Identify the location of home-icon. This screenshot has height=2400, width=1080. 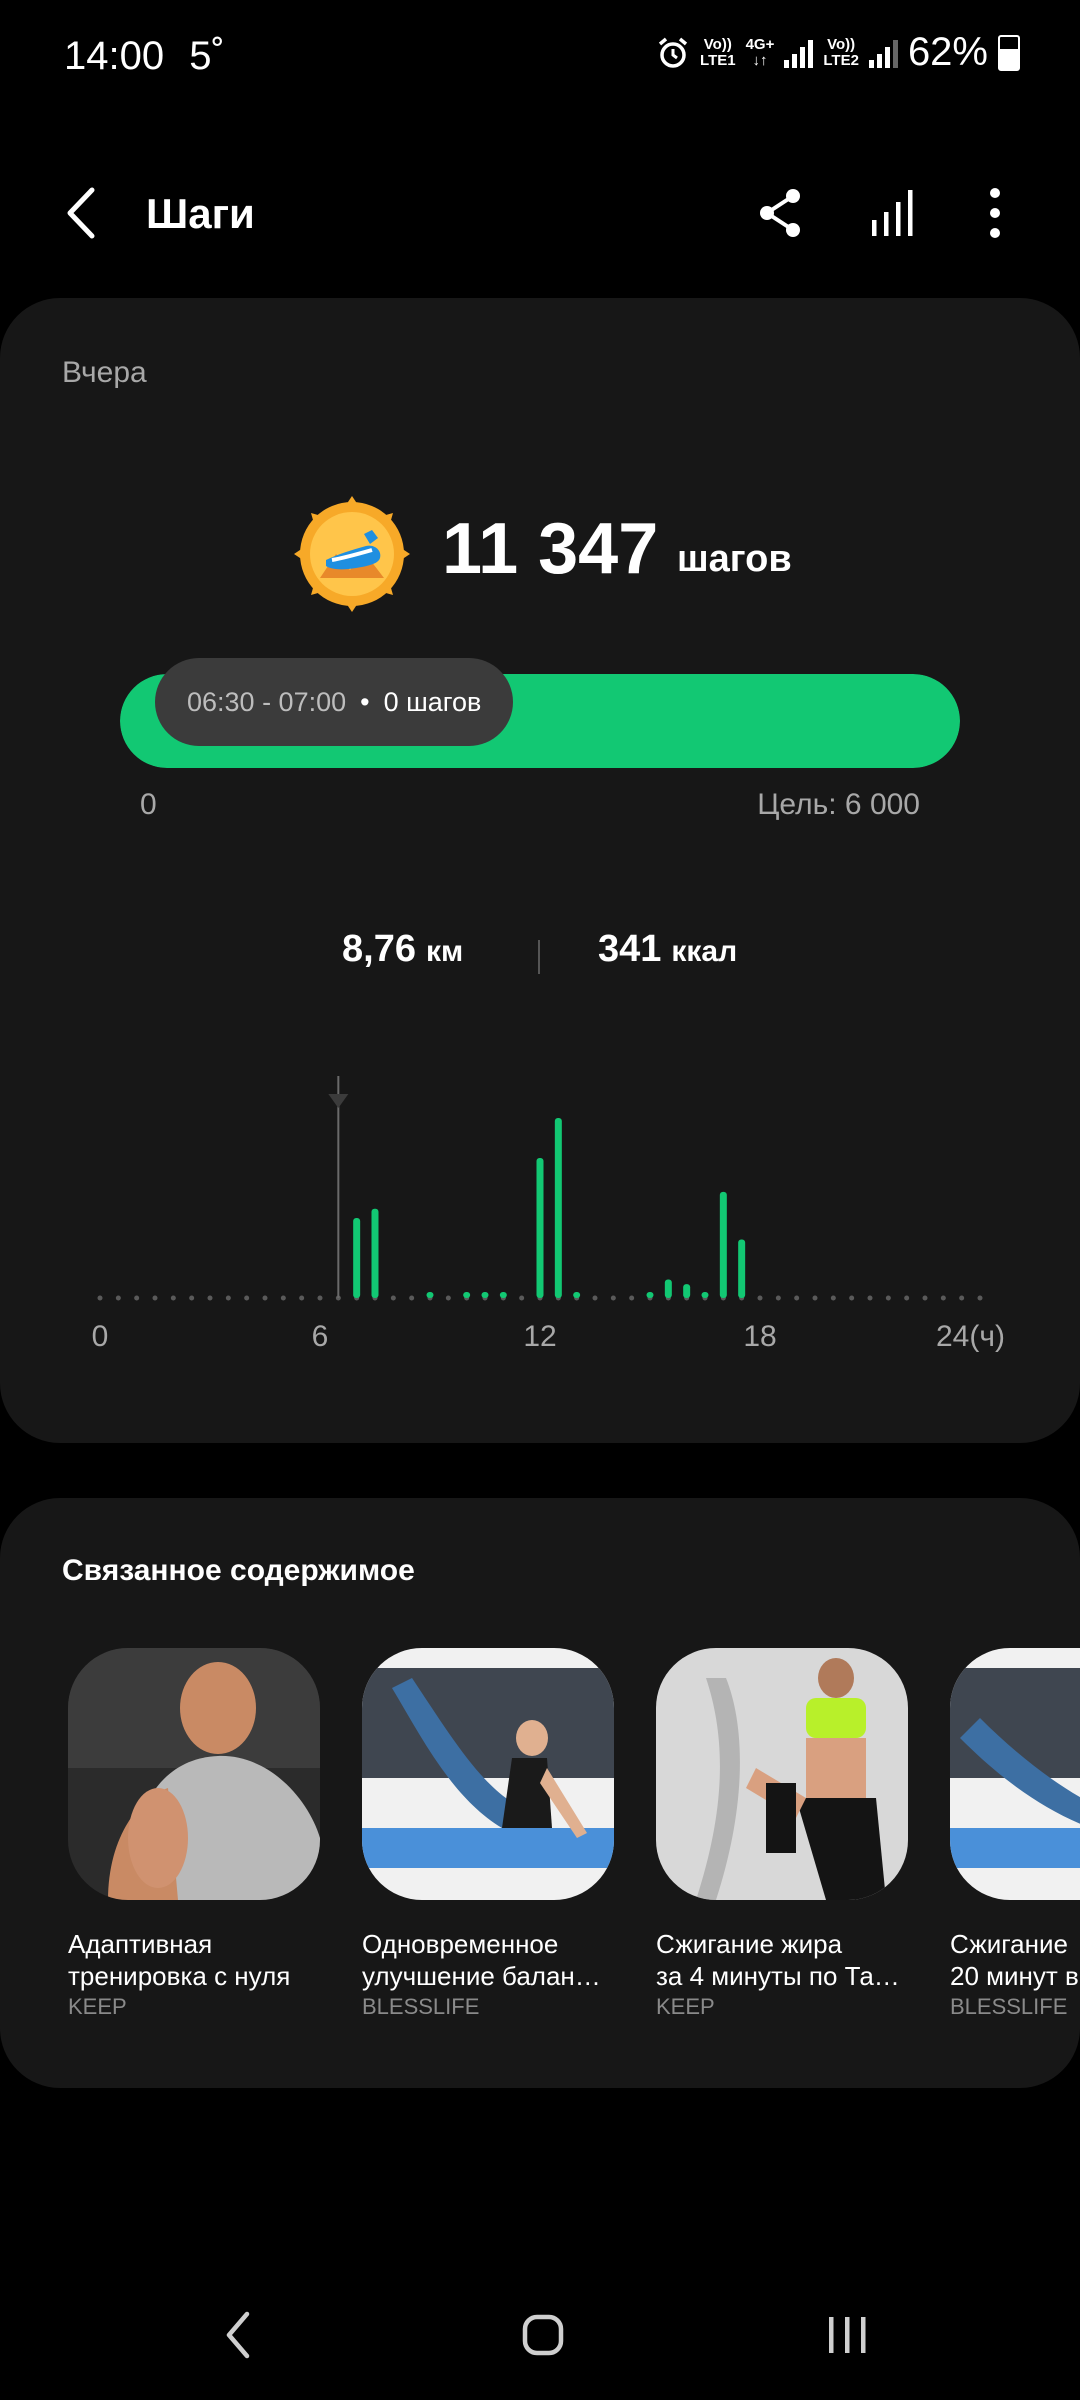
(543, 2335).